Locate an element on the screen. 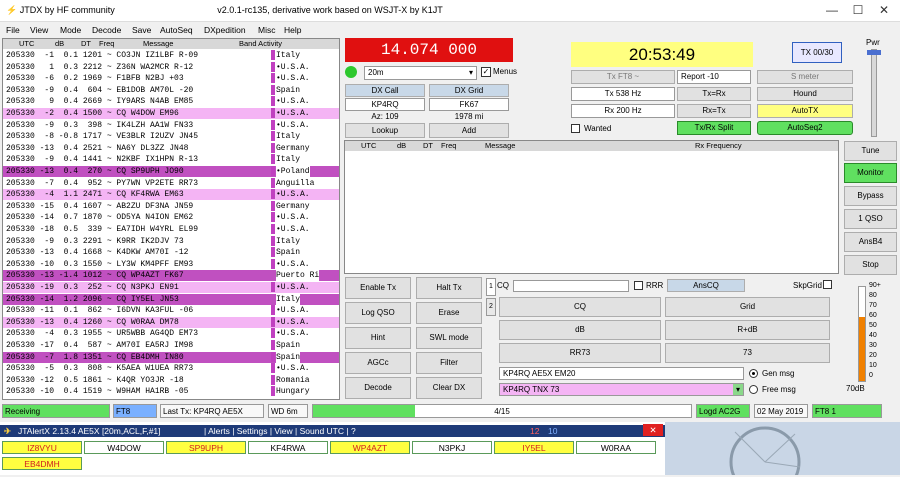 Image resolution: width=900 pixels, height=477 pixels. menu-misc: Misc is located at coordinates (266, 30).